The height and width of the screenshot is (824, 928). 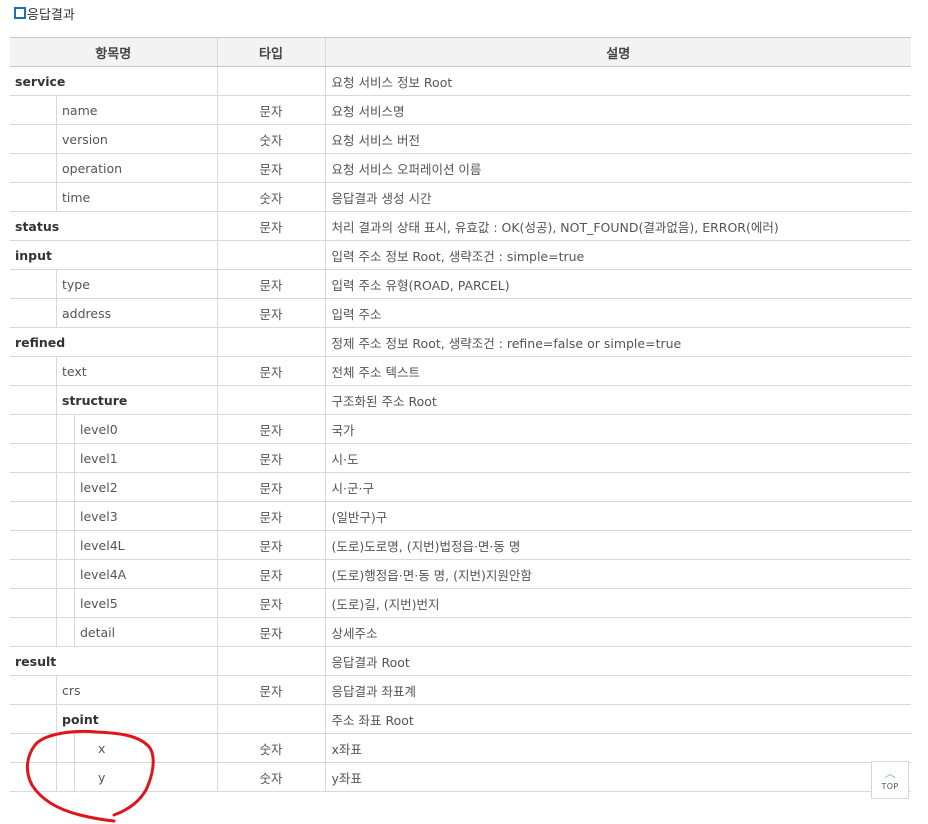 I want to click on section-title-text: 응답결과, so click(x=51, y=15).